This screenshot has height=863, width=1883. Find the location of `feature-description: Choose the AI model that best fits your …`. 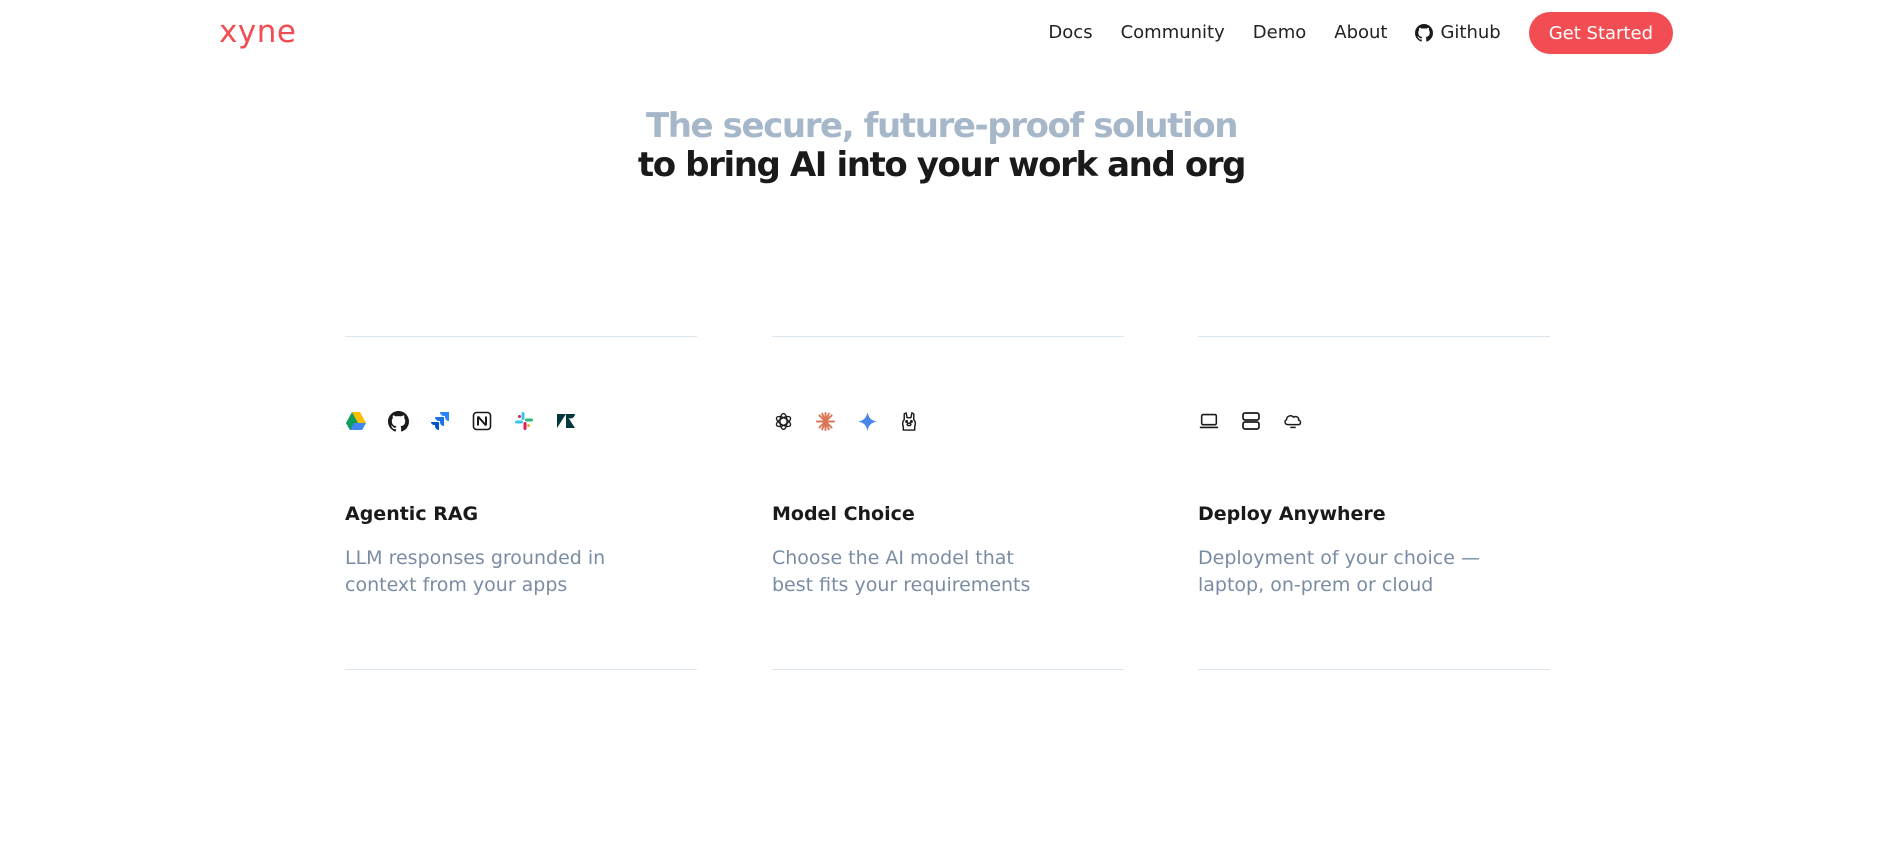

feature-description: Choose the AI model that best fits your … is located at coordinates (942, 572).